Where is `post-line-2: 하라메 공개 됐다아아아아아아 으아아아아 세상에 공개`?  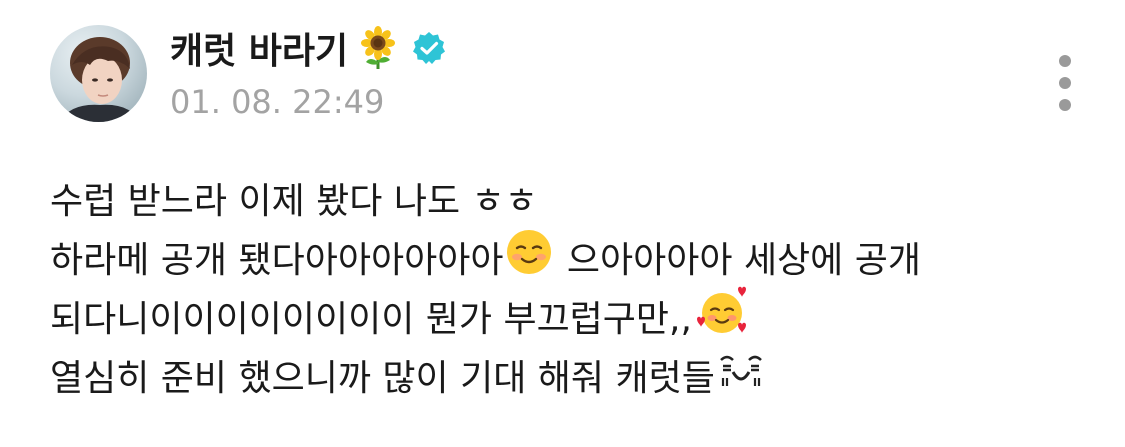 post-line-2: 하라메 공개 됐다아아아아아아 으아아아아 세상에 공개 is located at coordinates (570, 259).